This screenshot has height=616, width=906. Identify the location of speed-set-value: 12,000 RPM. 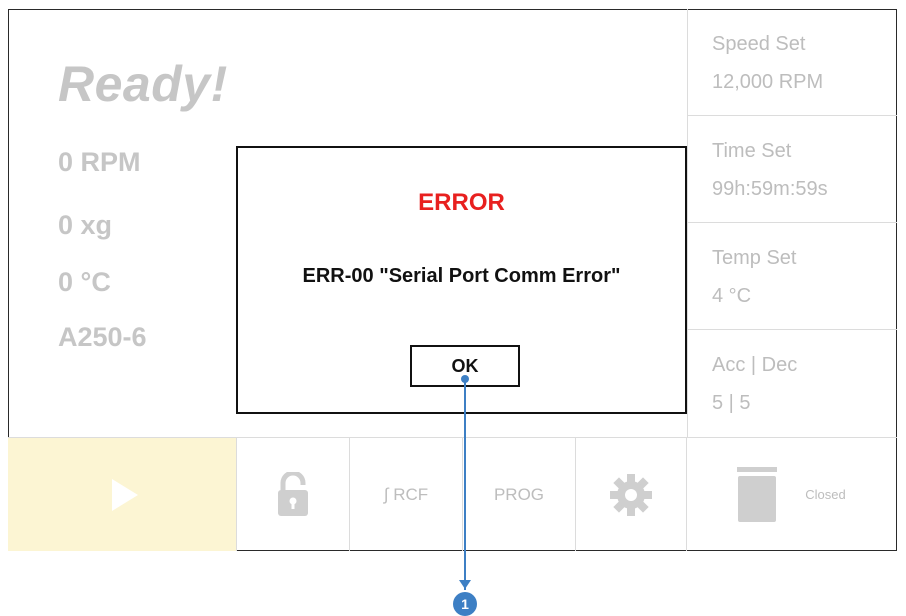
(768, 82).